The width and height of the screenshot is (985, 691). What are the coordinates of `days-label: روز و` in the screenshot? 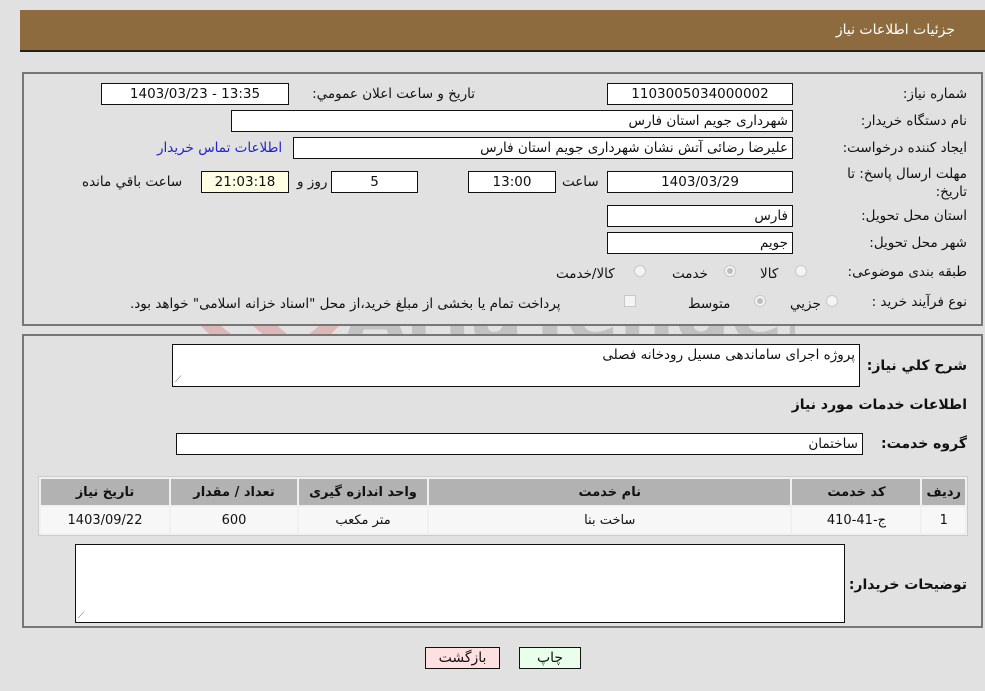 It's located at (312, 182).